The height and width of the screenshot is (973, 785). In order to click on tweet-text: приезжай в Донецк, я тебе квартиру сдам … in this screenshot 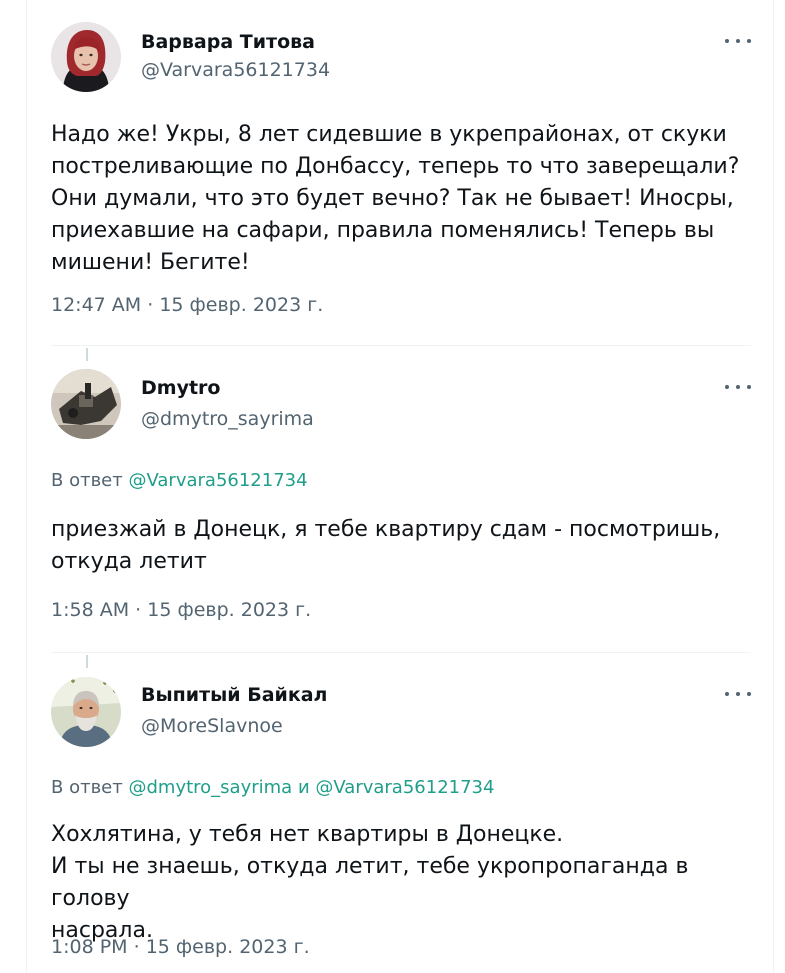, I will do `click(386, 545)`.